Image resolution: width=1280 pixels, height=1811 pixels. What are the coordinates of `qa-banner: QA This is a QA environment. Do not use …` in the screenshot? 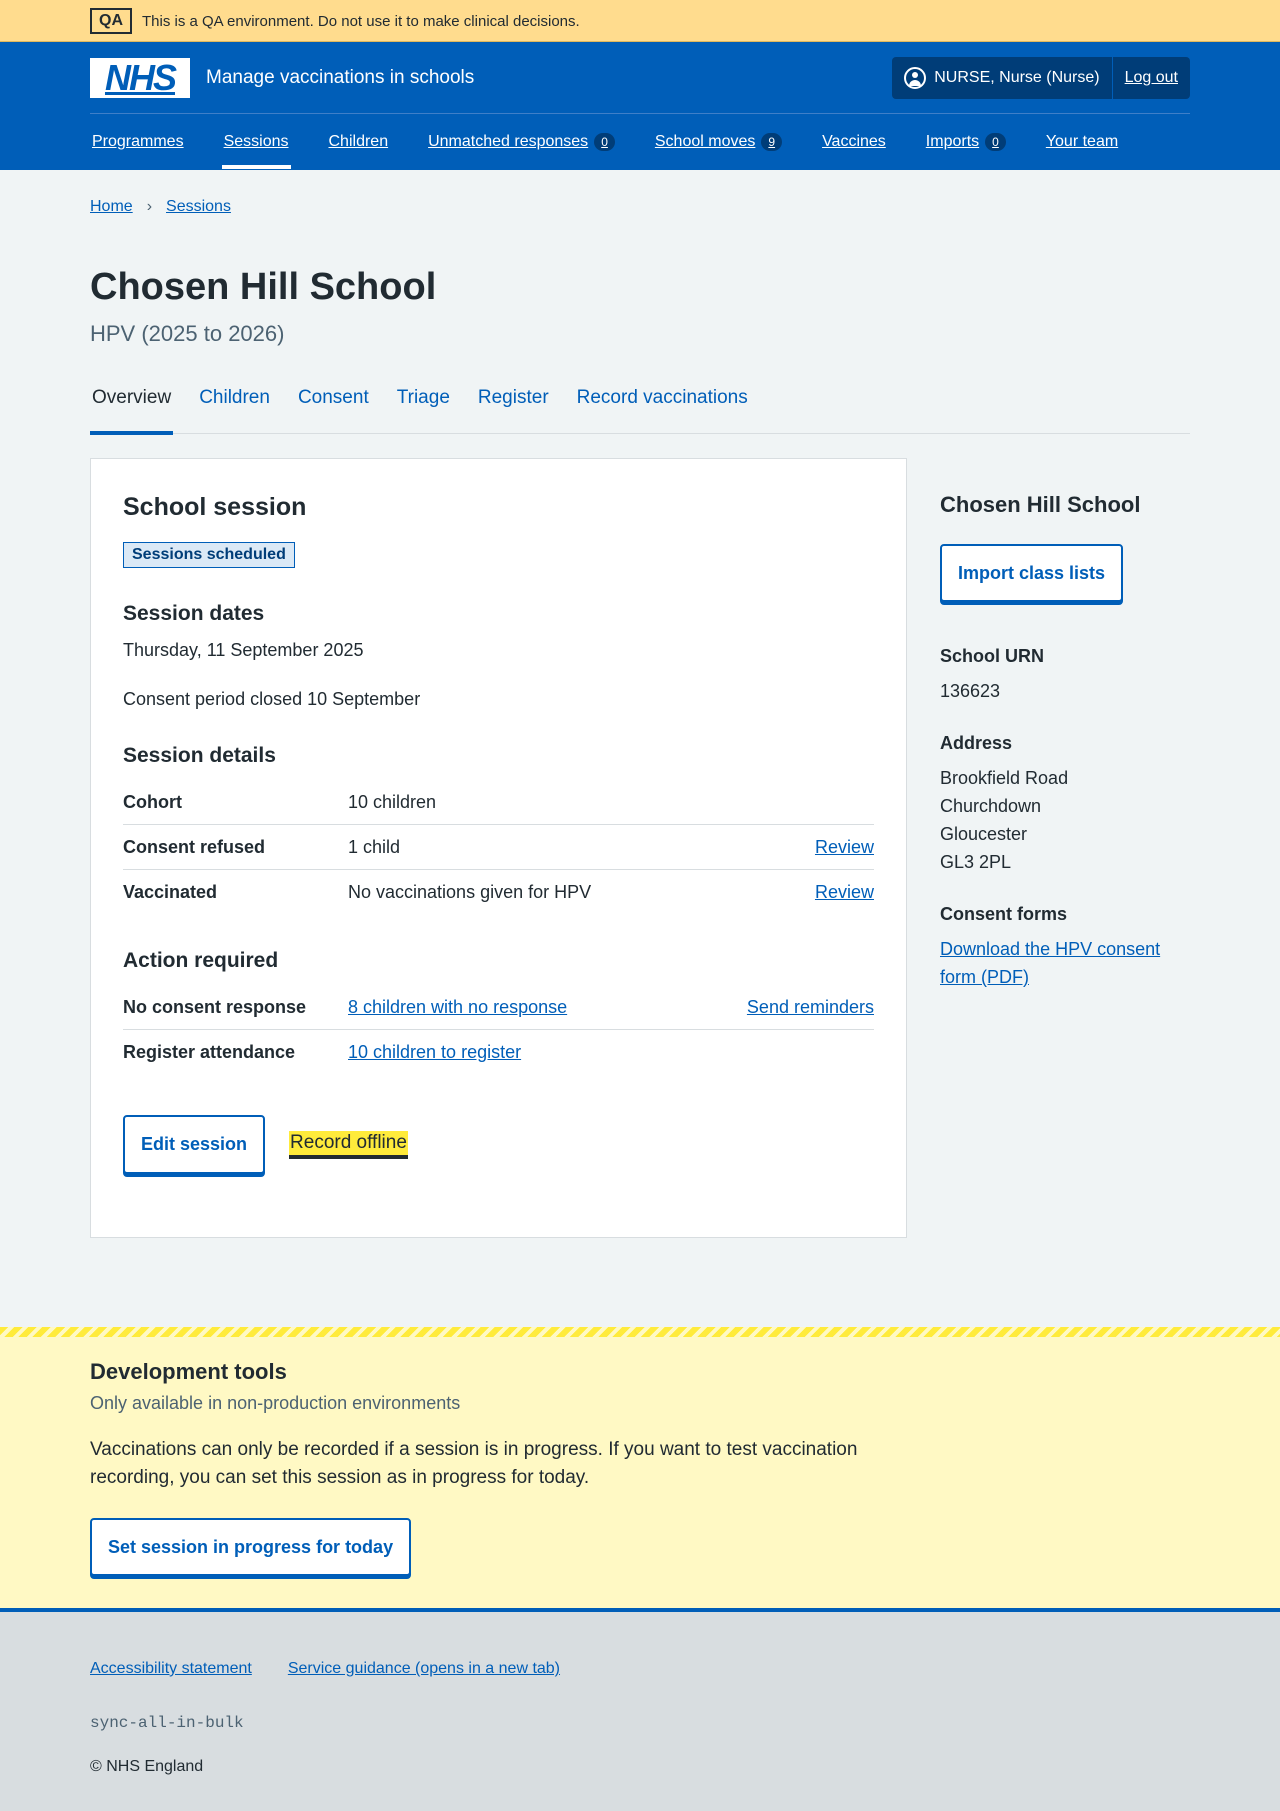 It's located at (640, 21).